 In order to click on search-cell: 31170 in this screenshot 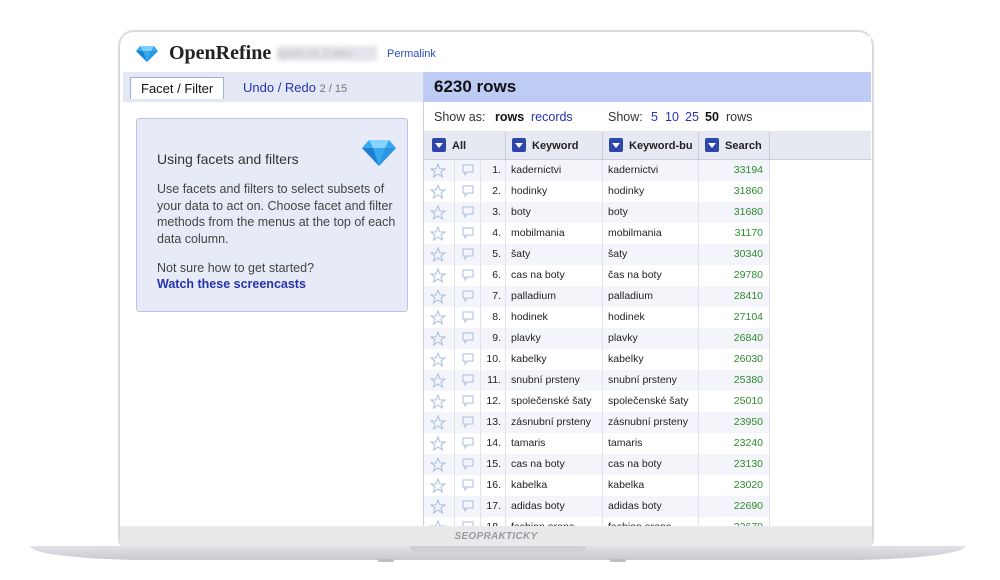, I will do `click(734, 233)`.